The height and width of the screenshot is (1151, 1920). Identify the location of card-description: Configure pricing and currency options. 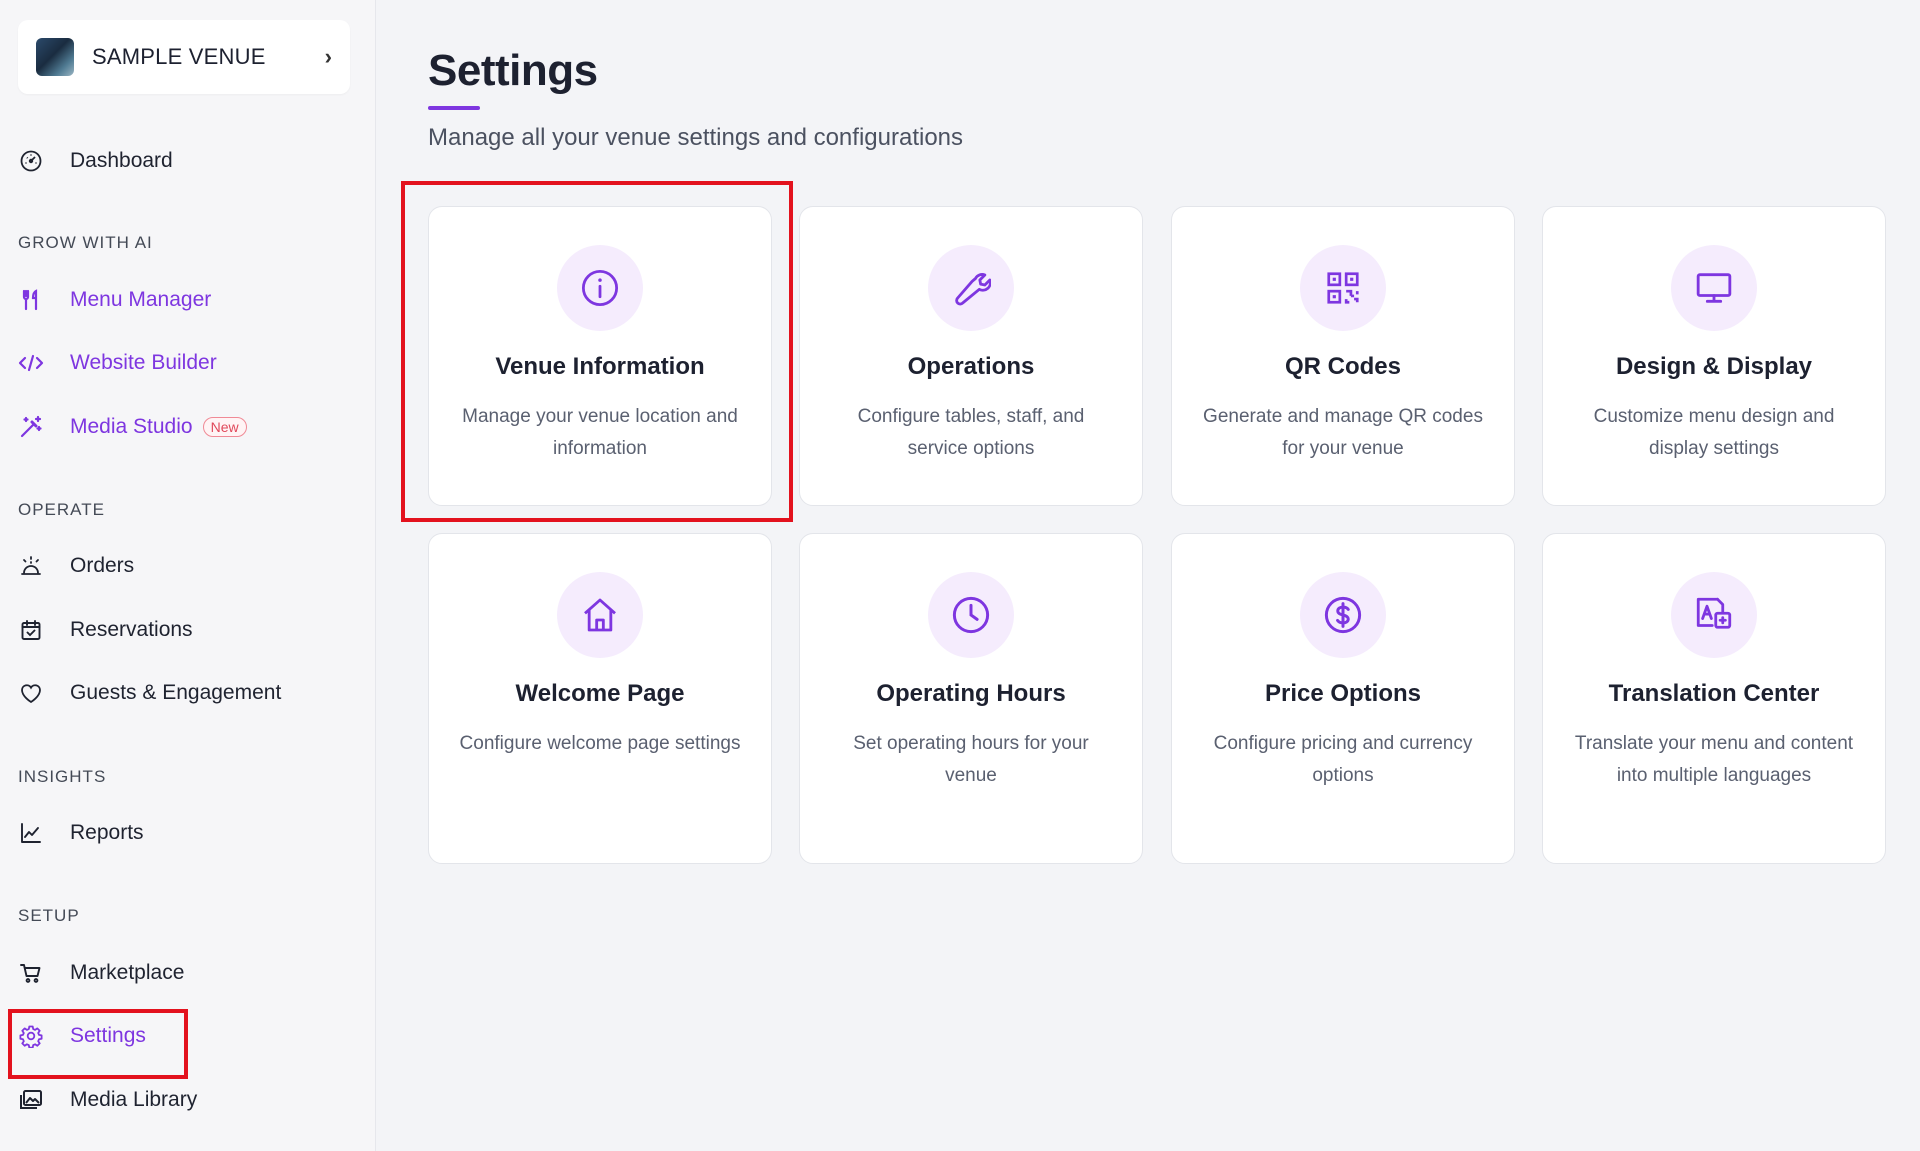
(1343, 759).